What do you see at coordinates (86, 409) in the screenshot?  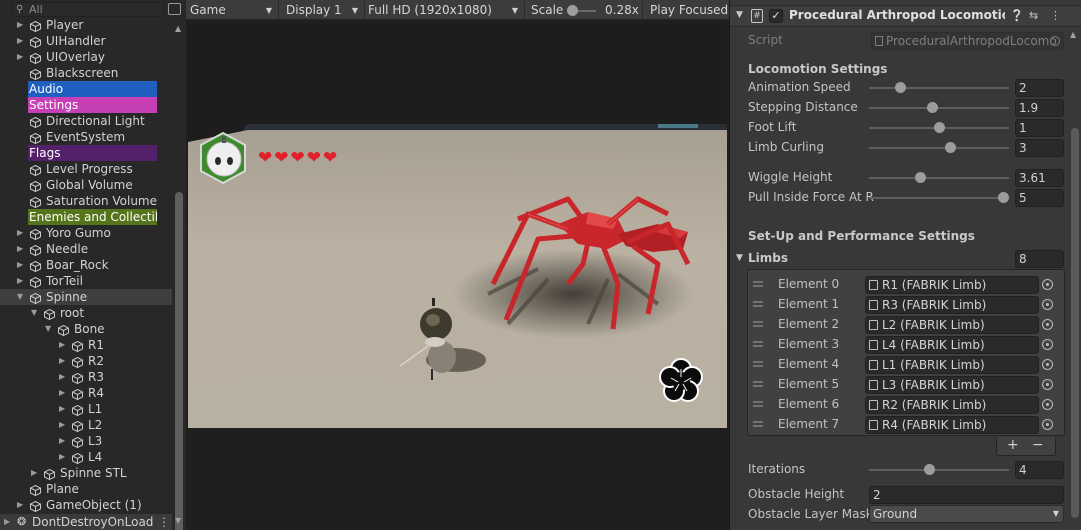 I see `hierarchy-item: ▶ L1` at bounding box center [86, 409].